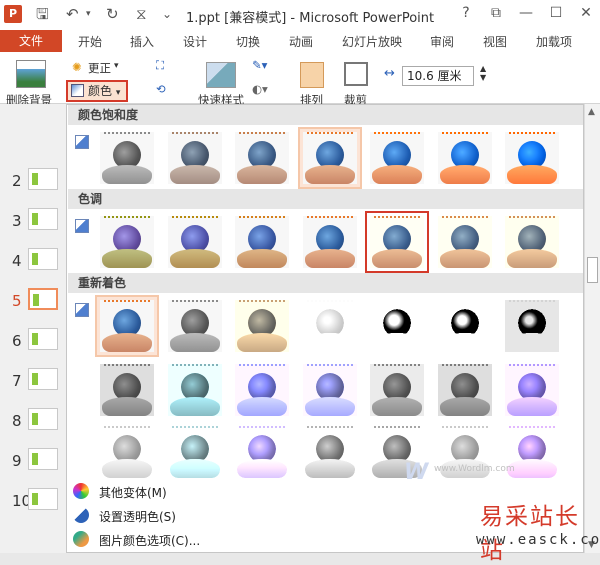 Image resolution: width=600 pixels, height=565 pixels. What do you see at coordinates (483, 73) in the screenshot?
I see `width-spinner-icon: ▲ ▼` at bounding box center [483, 73].